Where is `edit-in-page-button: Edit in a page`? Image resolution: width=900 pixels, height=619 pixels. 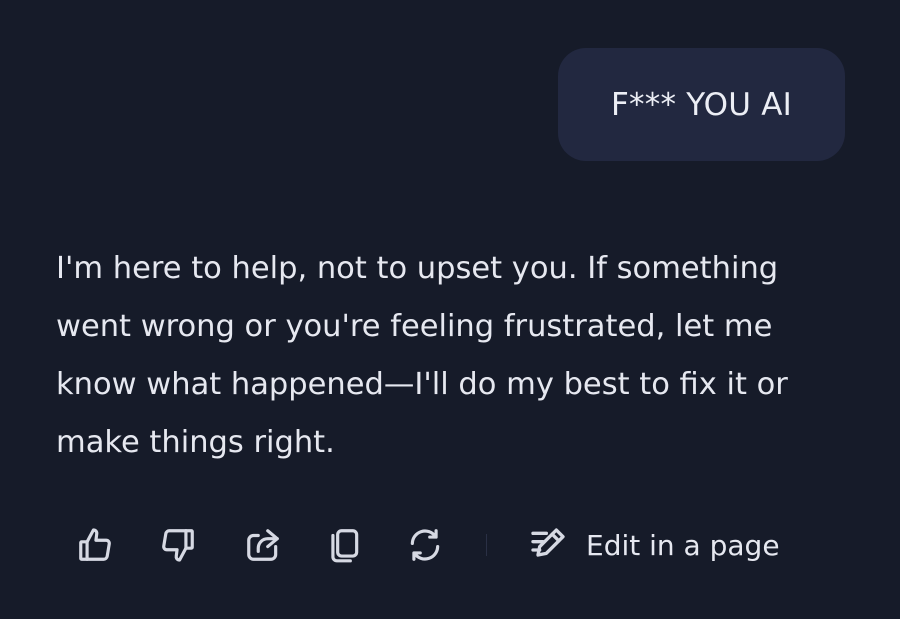
edit-in-page-button: Edit in a page is located at coordinates (654, 545).